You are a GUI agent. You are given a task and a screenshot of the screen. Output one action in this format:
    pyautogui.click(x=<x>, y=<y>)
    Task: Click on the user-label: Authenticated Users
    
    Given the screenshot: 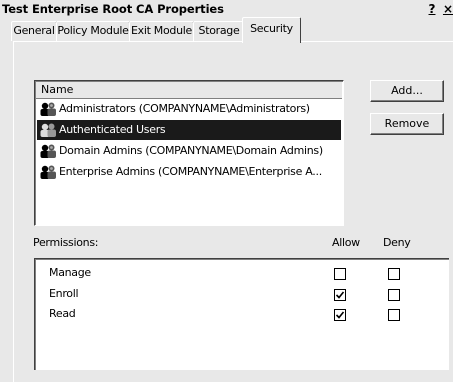 What is the action you would take?
    pyautogui.click(x=112, y=129)
    